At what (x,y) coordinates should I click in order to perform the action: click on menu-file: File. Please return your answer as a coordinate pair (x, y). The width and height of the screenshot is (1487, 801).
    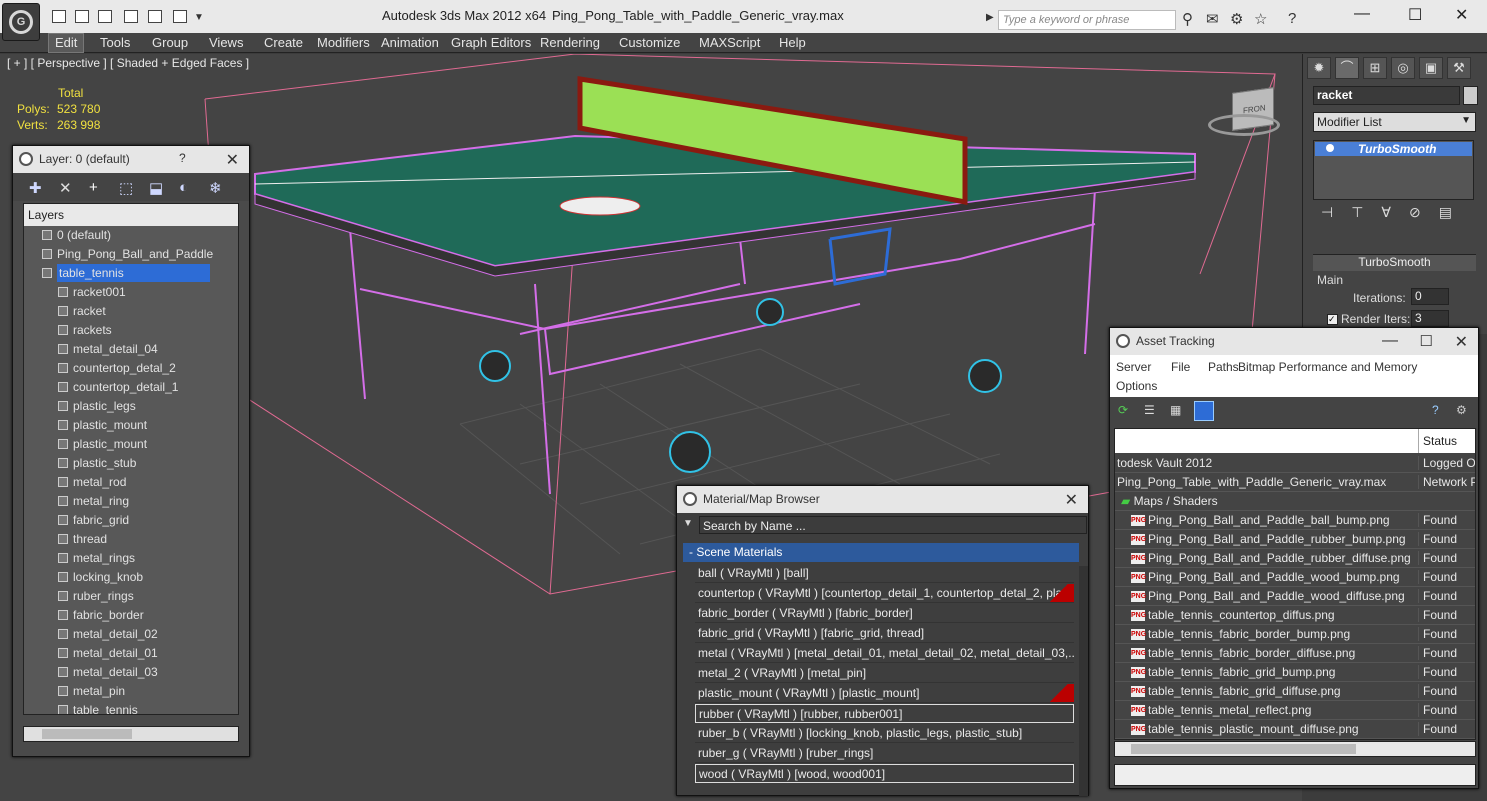
    Looking at the image, I should click on (1180, 367).